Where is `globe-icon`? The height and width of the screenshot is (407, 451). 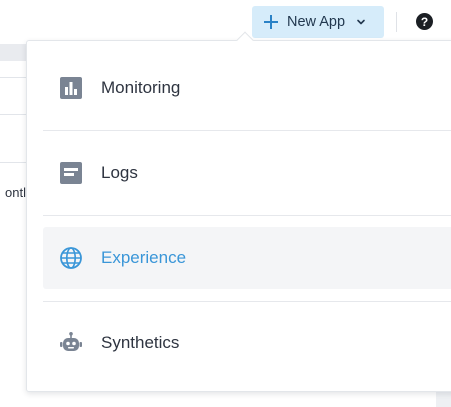 globe-icon is located at coordinates (71, 258).